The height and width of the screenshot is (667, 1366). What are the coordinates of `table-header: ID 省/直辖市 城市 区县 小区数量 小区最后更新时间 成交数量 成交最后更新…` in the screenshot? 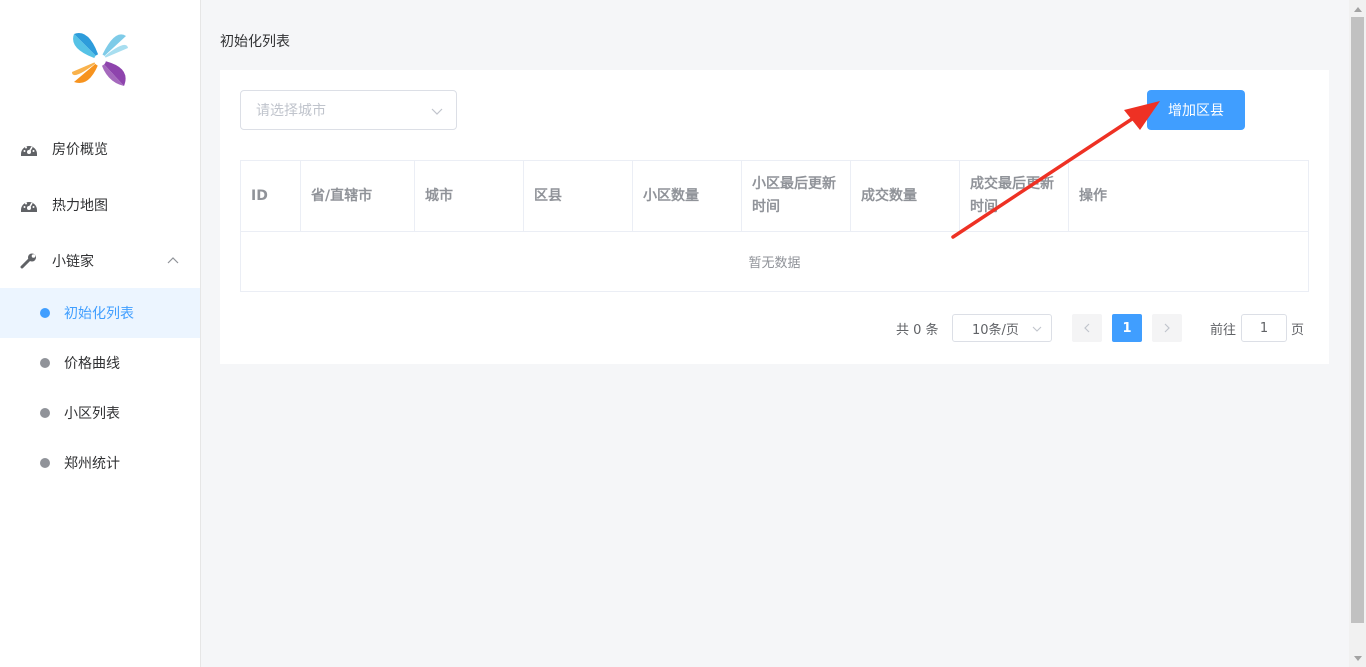 It's located at (774, 196).